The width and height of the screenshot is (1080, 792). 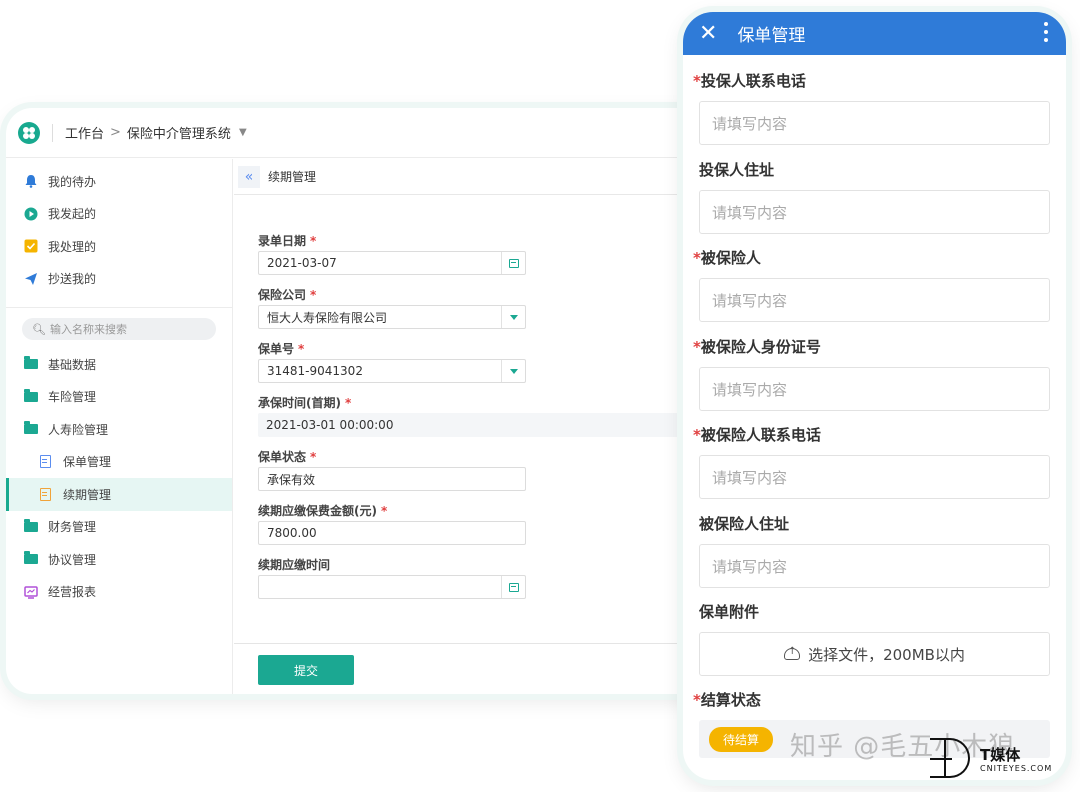 I want to click on form-field: *被保险人身份证号 请填写内容, so click(x=871, y=373).